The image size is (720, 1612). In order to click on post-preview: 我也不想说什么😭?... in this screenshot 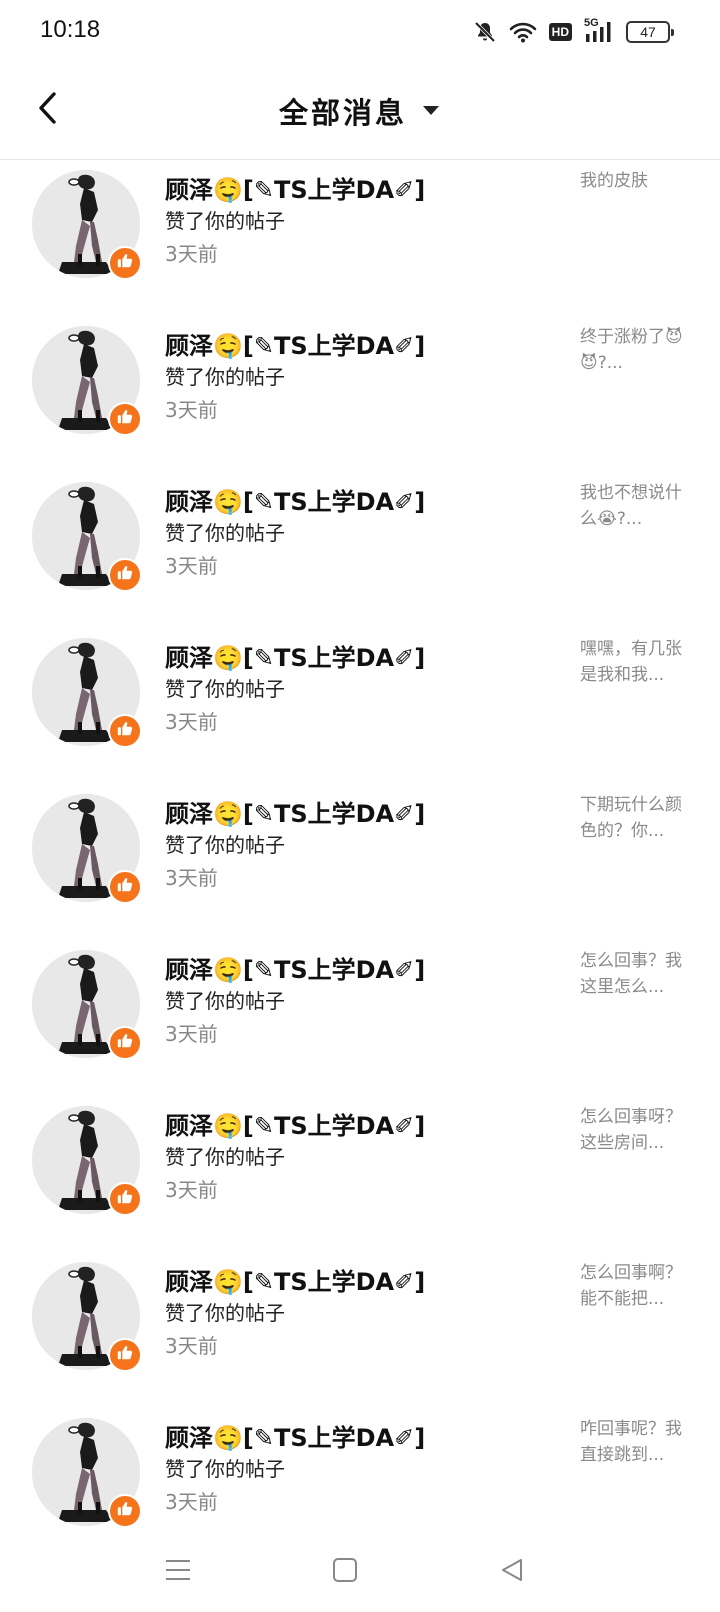, I will do `click(635, 506)`.